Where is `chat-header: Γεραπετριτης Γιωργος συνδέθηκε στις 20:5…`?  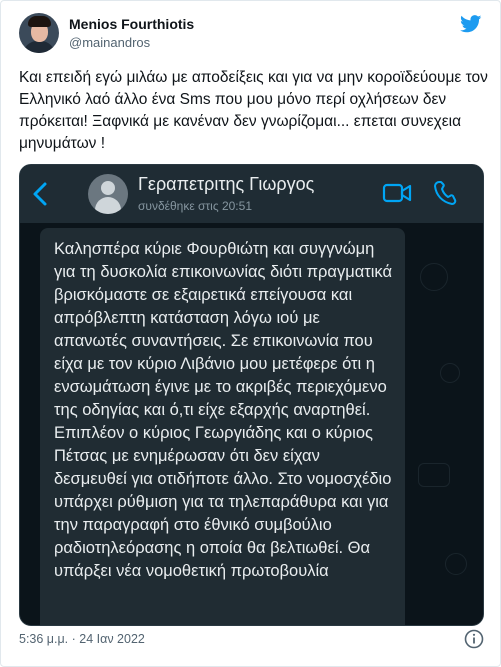 chat-header: Γεραπετριτης Γιωργος συνδέθηκε στις 20:5… is located at coordinates (251, 194).